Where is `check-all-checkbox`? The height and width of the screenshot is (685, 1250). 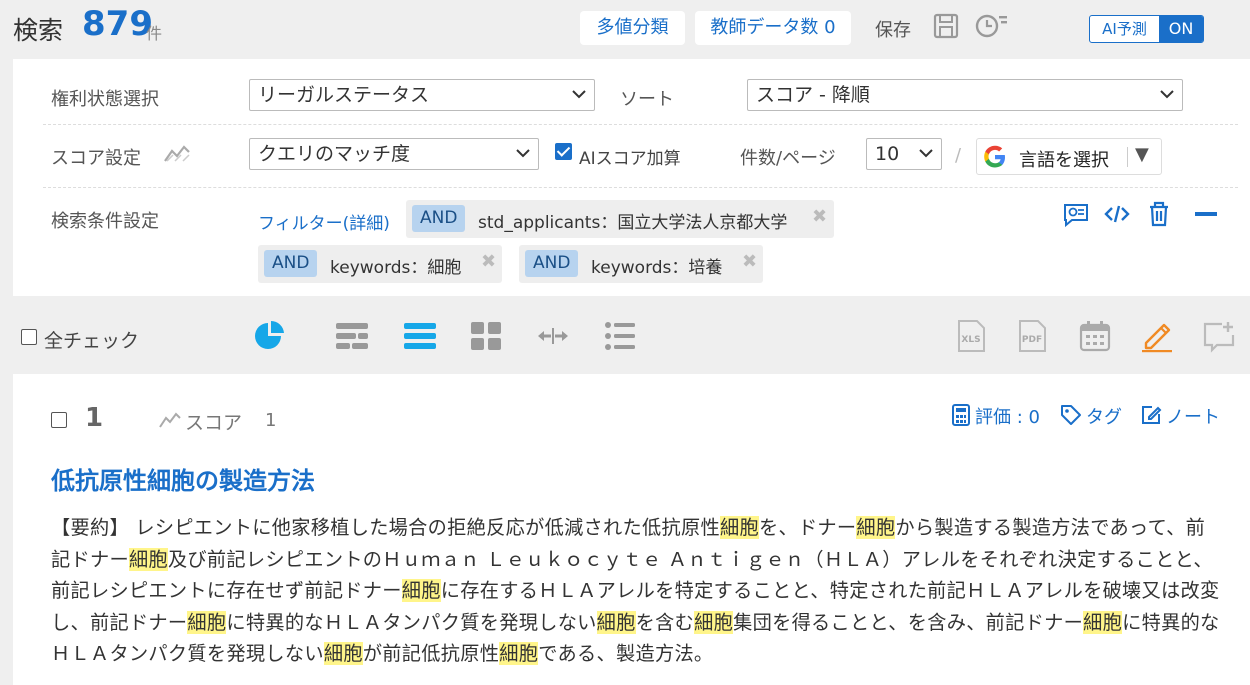 check-all-checkbox is located at coordinates (29, 337).